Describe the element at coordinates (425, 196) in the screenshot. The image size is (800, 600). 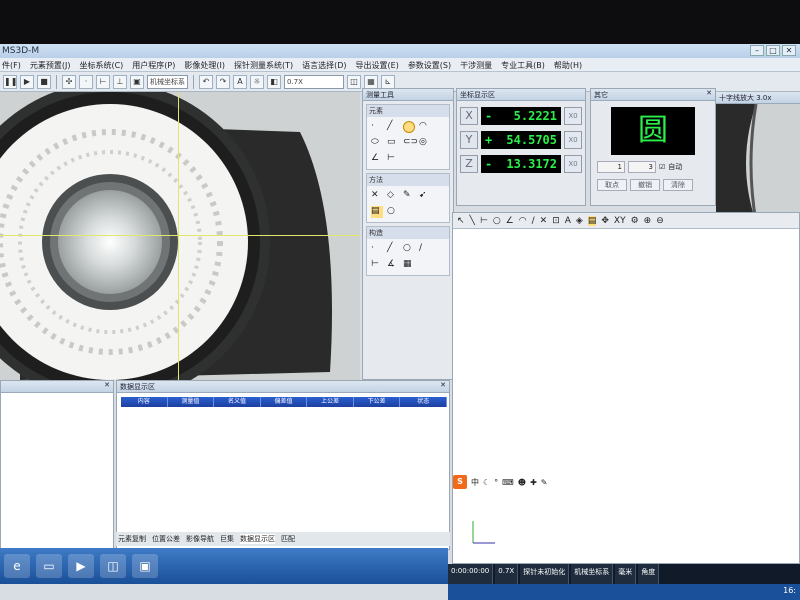
I see `pointer-icon: ➹` at that location.